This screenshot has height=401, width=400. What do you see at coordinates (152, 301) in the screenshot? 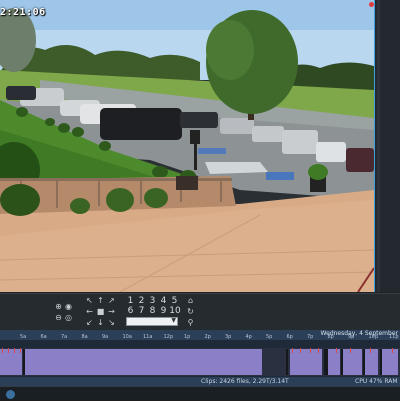
I see `preset-button-3: 3` at bounding box center [152, 301].